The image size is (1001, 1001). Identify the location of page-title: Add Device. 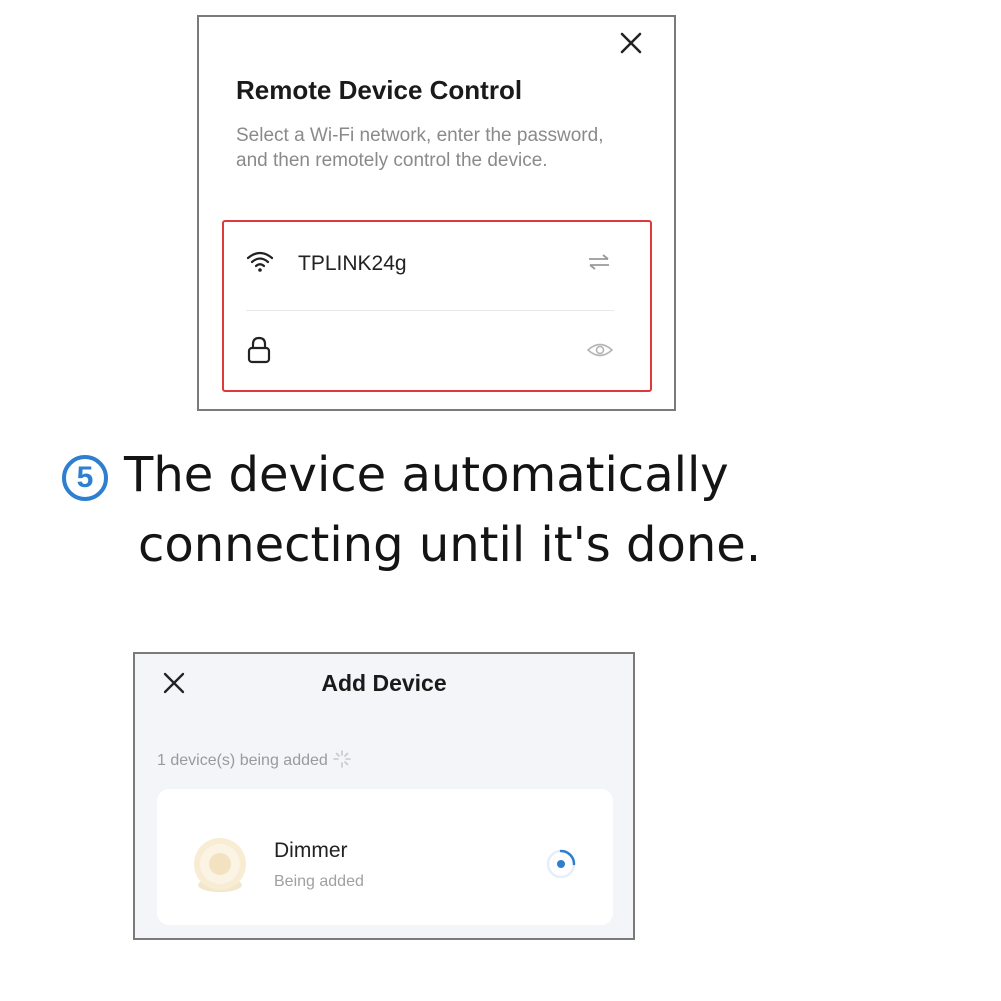
(384, 683).